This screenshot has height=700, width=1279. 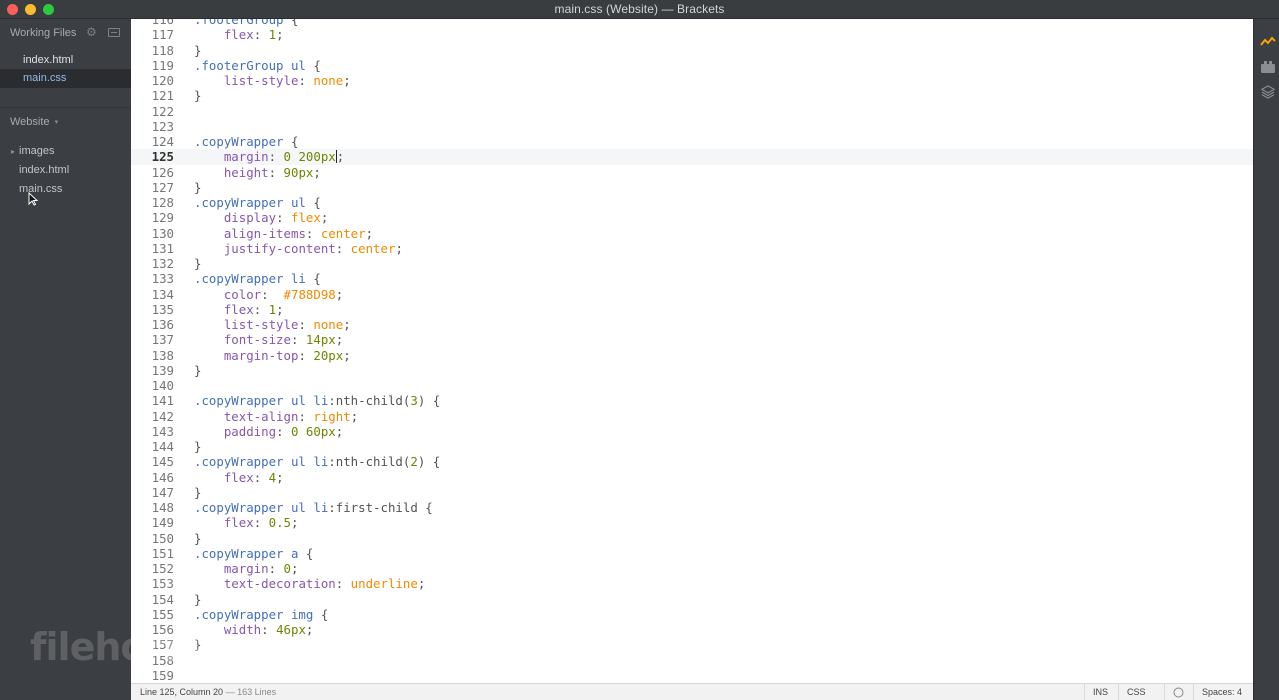 I want to click on line-code: width: 46px;, so click(x=254, y=629).